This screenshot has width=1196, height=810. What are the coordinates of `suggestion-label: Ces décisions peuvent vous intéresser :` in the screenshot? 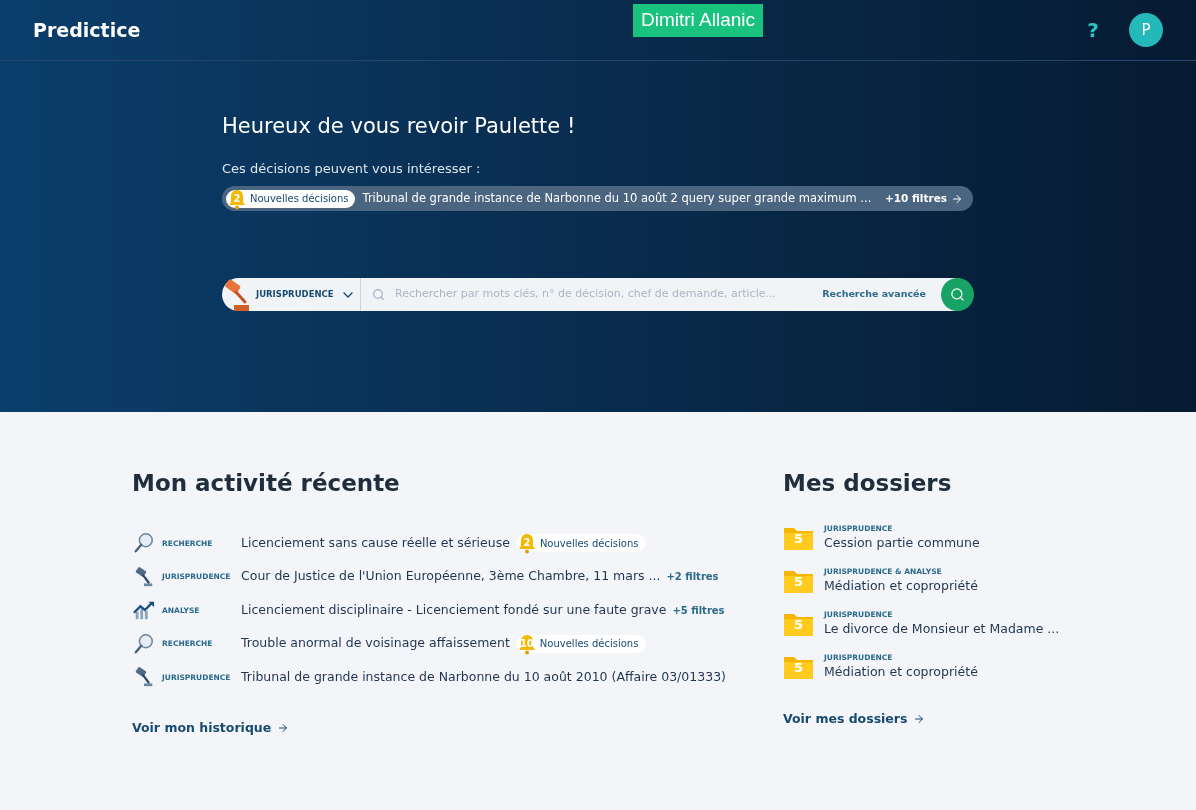 It's located at (352, 168).